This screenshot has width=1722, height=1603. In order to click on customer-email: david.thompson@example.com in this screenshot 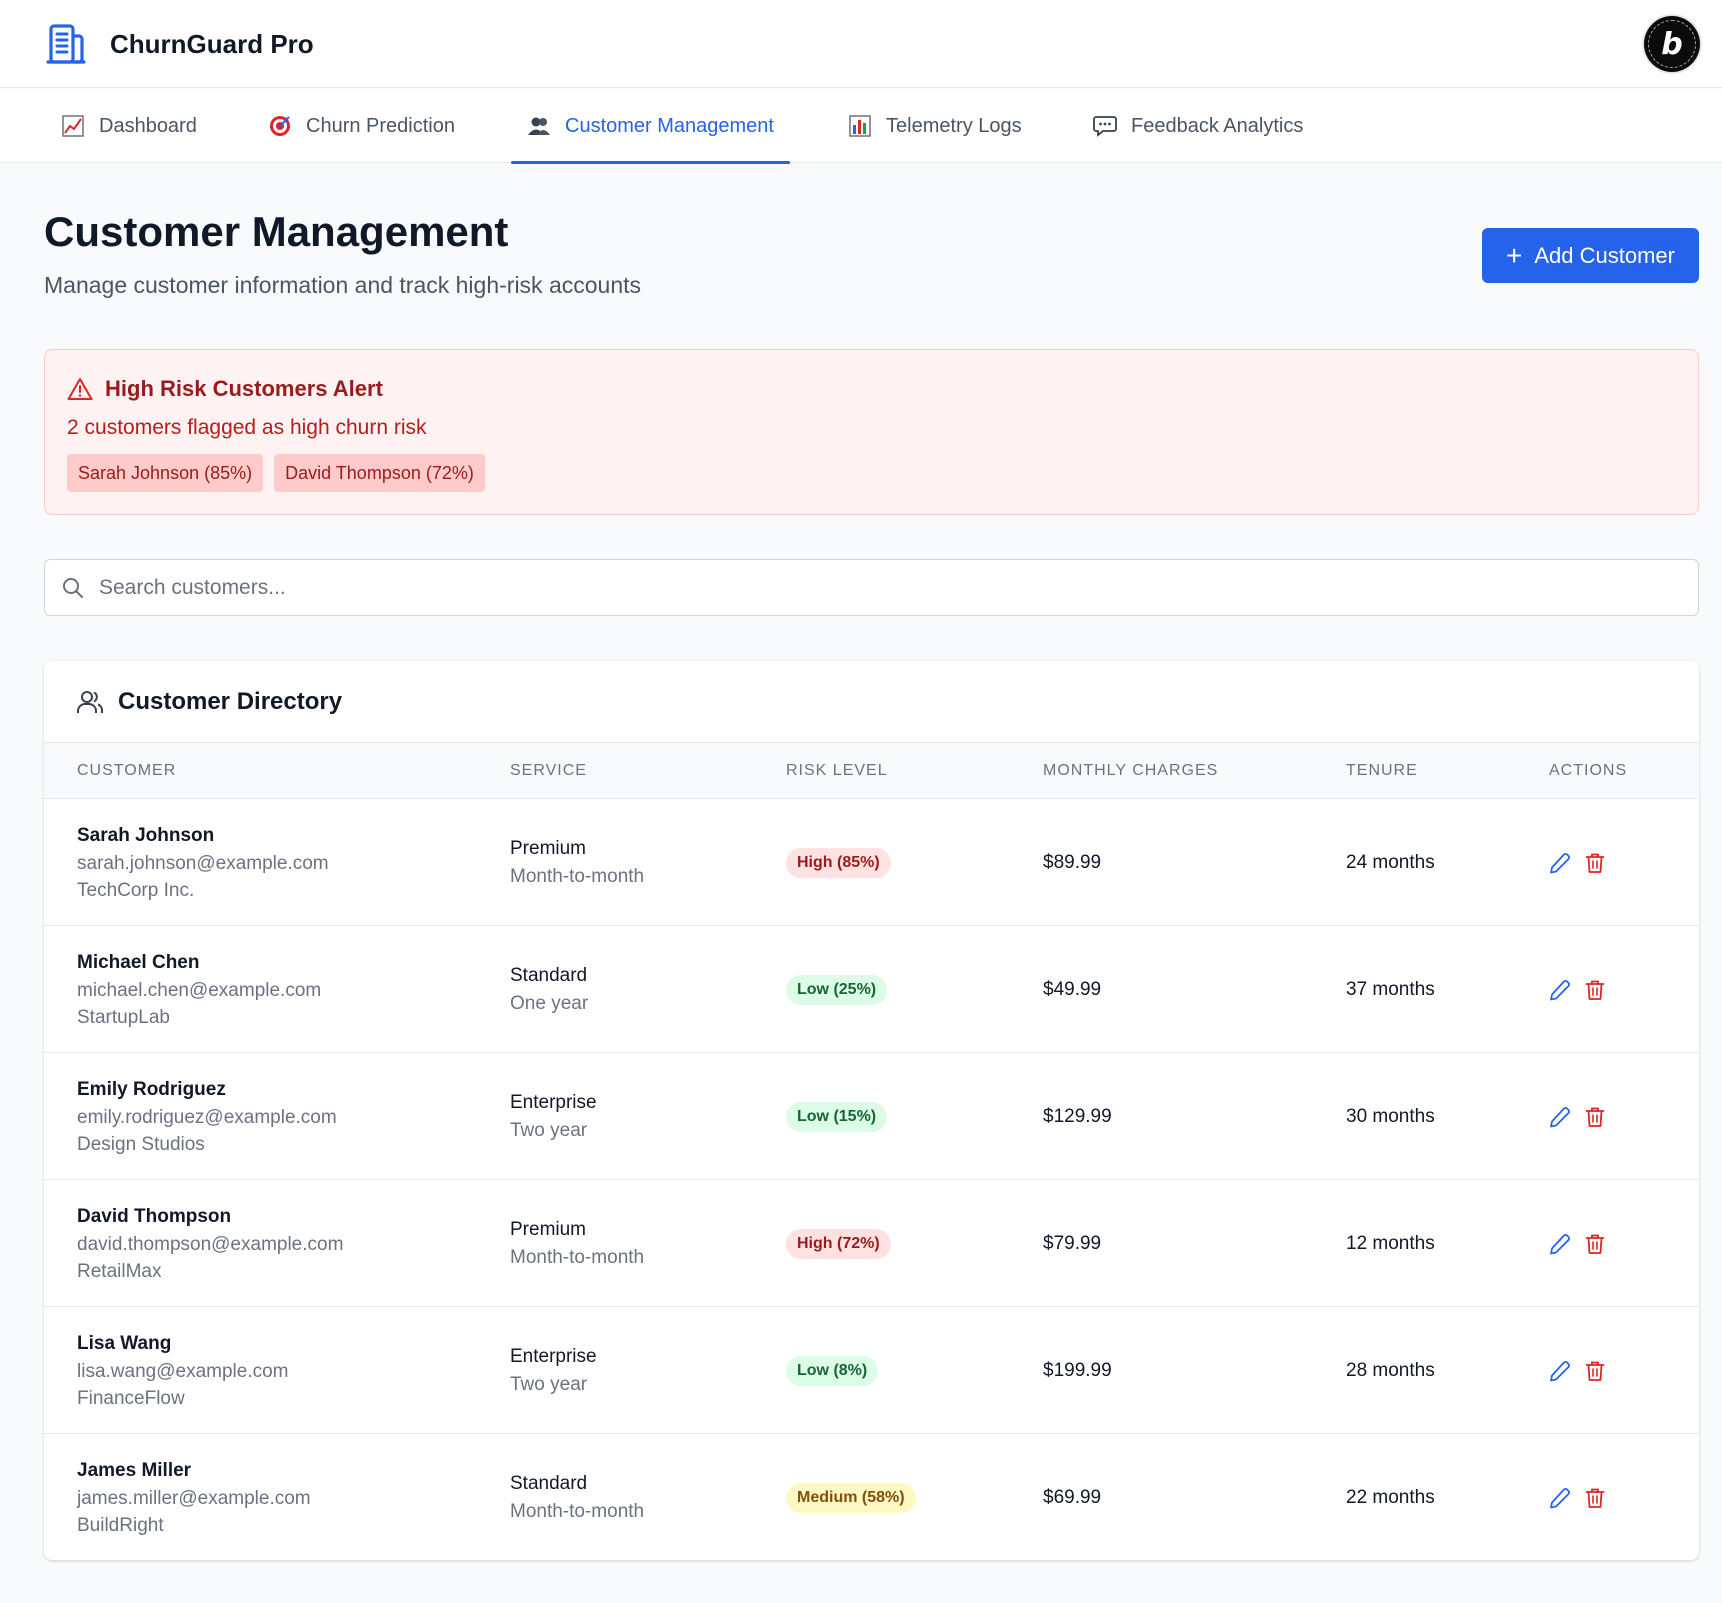, I will do `click(210, 1244)`.